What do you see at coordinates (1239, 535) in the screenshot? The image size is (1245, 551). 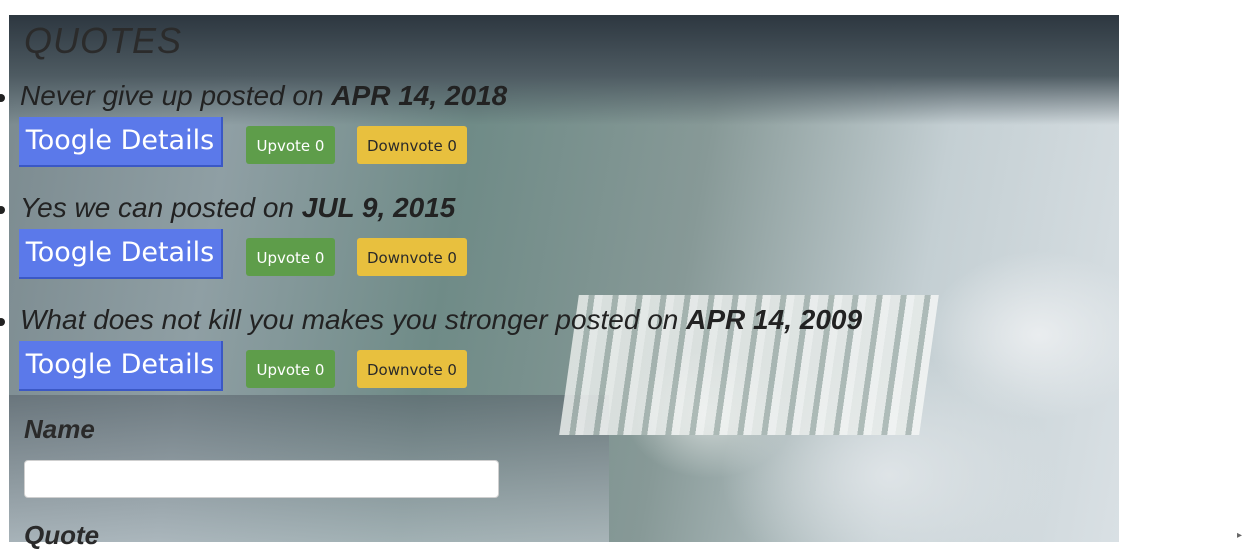 I see `scroll-indicator-icon: ▸` at bounding box center [1239, 535].